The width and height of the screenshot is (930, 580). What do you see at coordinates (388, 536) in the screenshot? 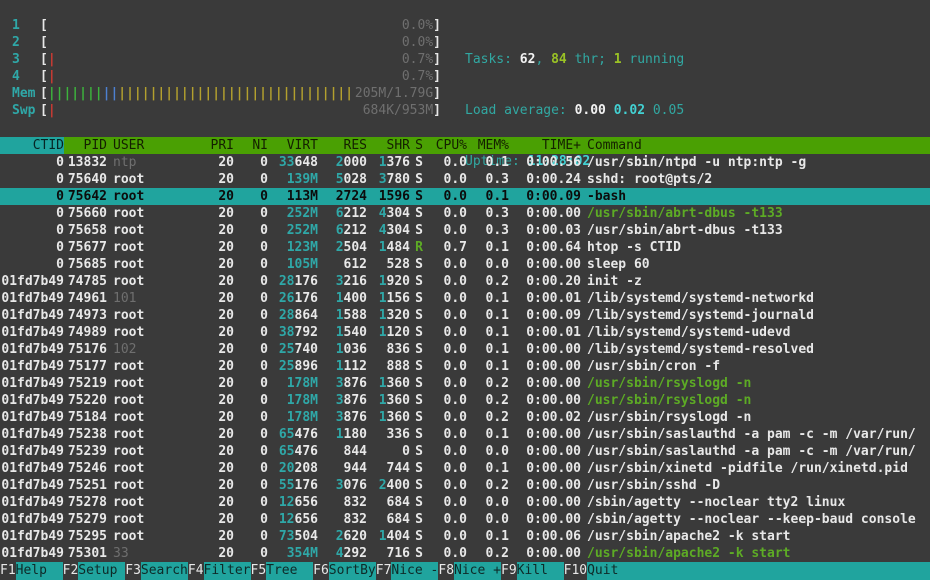
I see `cell-shr: 1404` at bounding box center [388, 536].